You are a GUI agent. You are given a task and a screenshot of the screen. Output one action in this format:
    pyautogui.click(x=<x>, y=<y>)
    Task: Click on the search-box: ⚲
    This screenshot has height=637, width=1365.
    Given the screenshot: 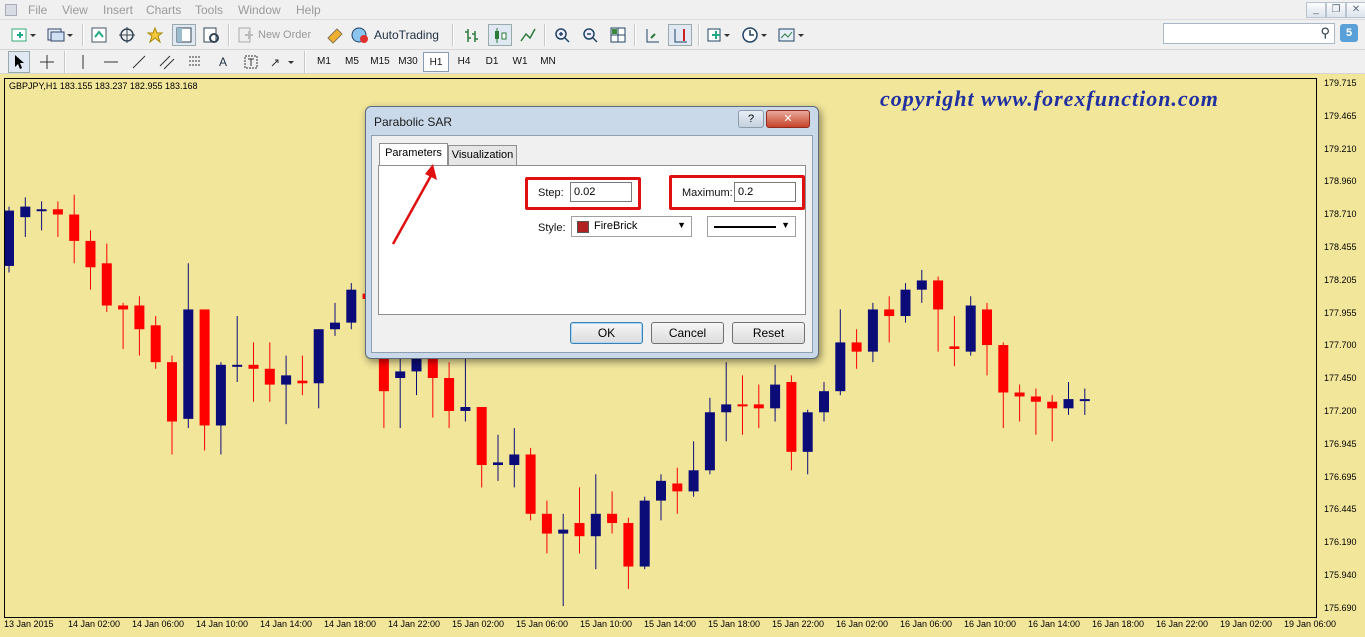 What is the action you would take?
    pyautogui.click(x=1249, y=33)
    